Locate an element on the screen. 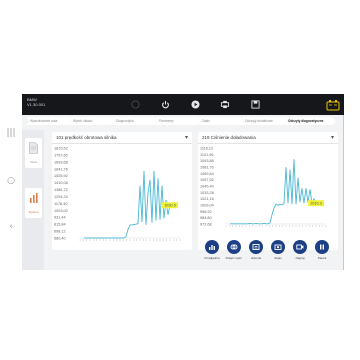 The height and width of the screenshot is (360, 360). print-icon is located at coordinates (225, 104).